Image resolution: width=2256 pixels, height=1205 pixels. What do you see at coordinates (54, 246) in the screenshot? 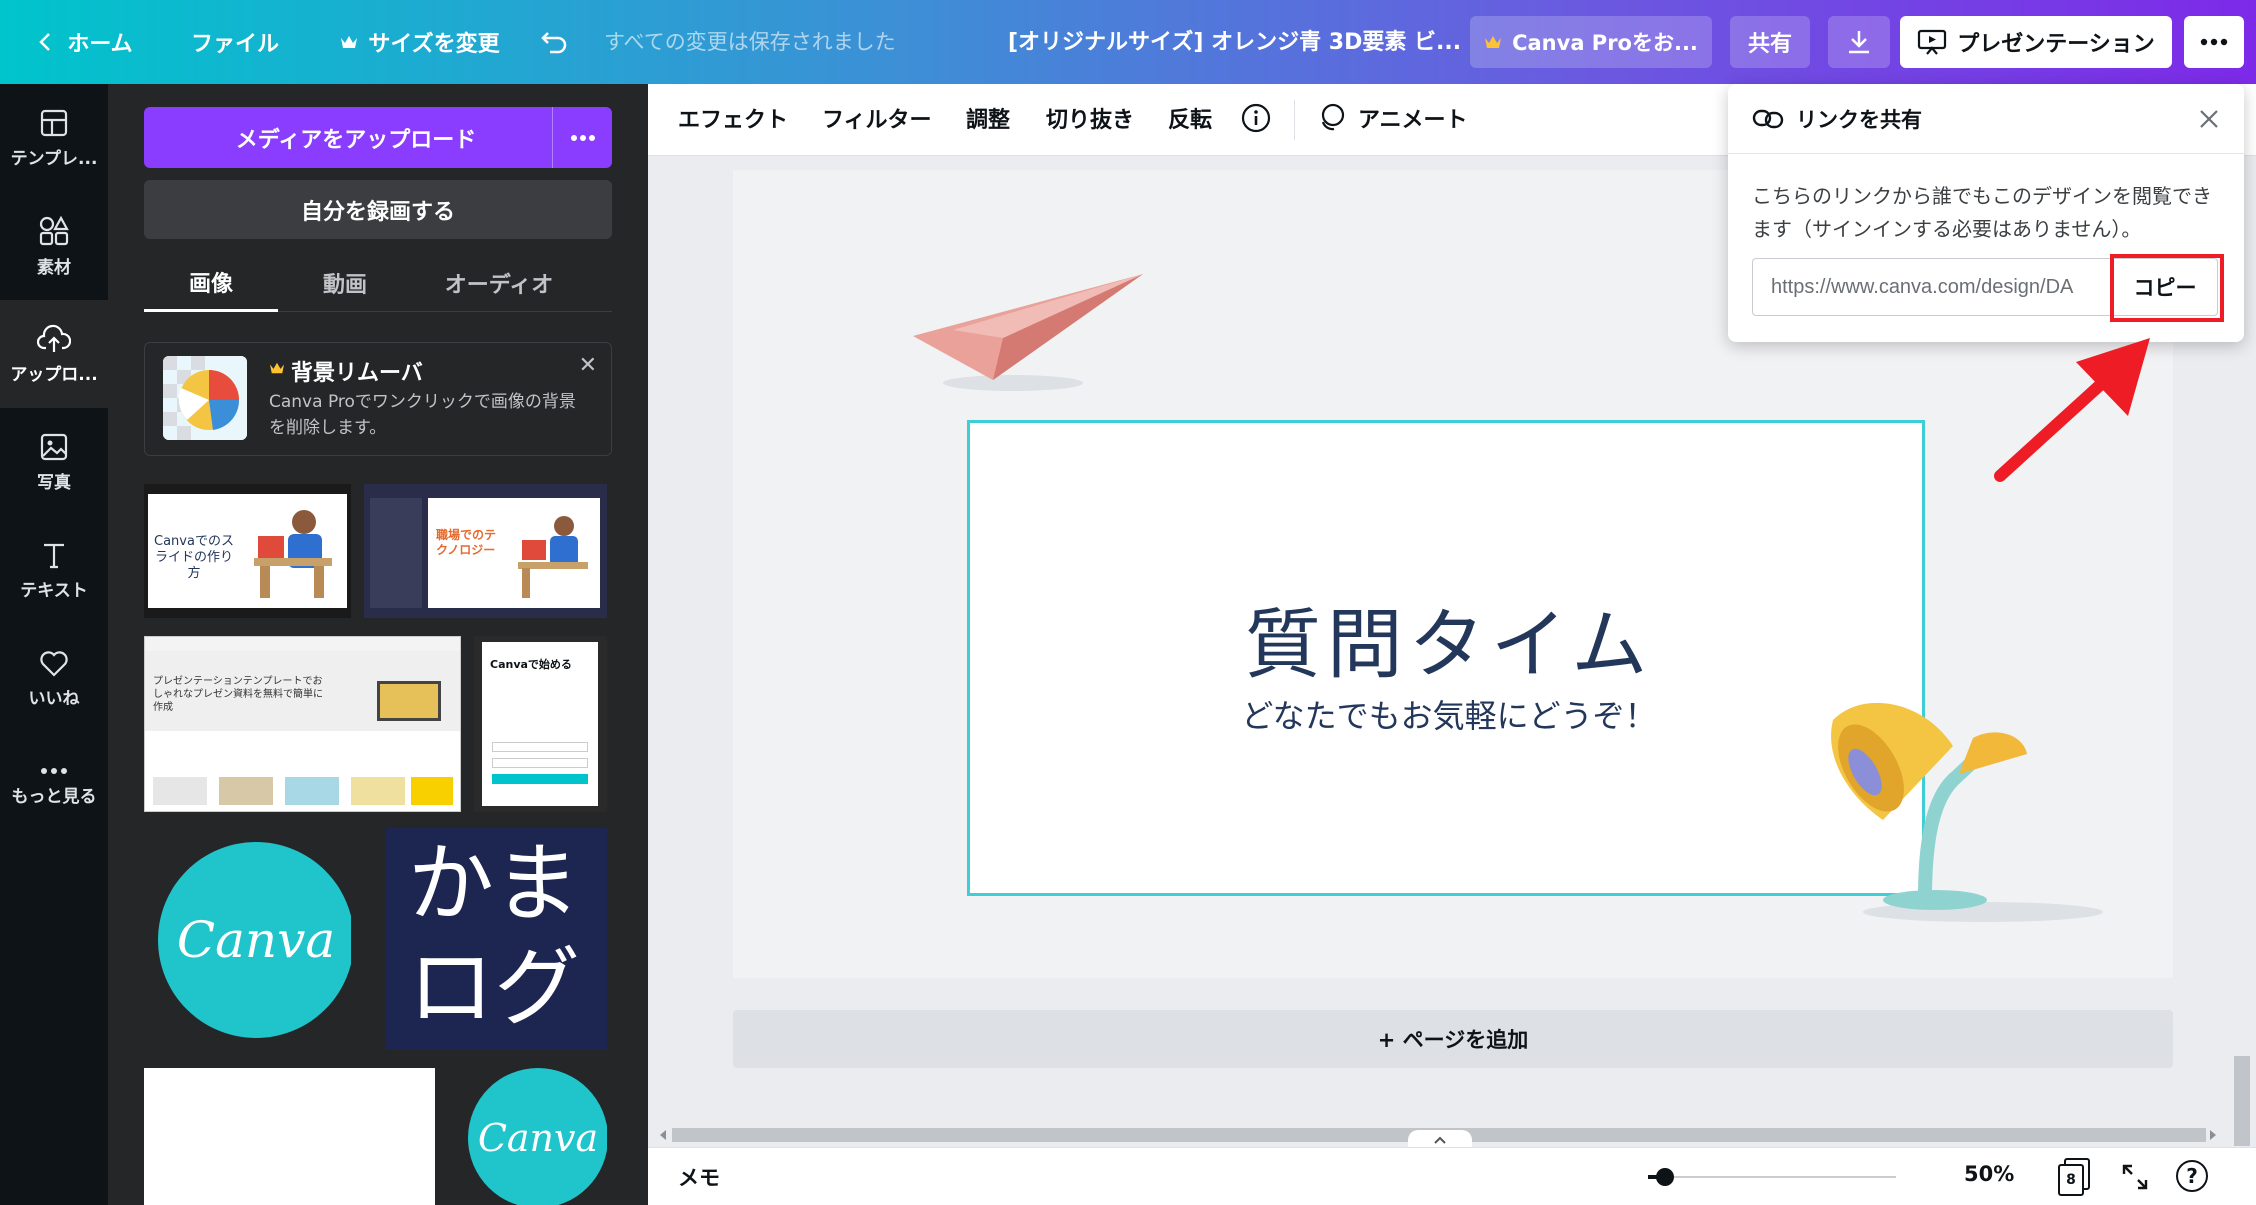
I see `rail-item-elements: 素材` at bounding box center [54, 246].